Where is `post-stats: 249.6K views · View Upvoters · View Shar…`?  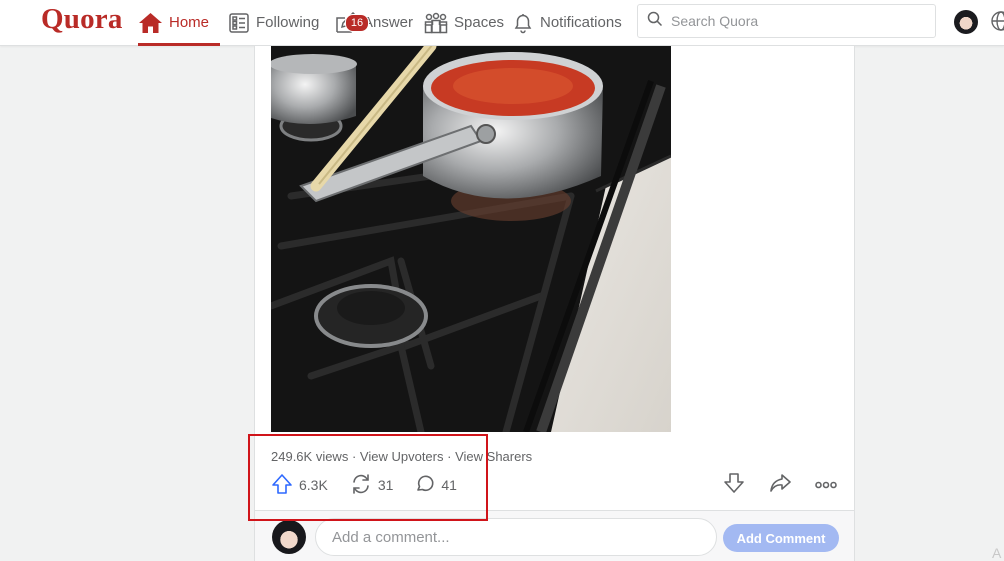
post-stats: 249.6K views · View Upvoters · View Shar… is located at coordinates (401, 456).